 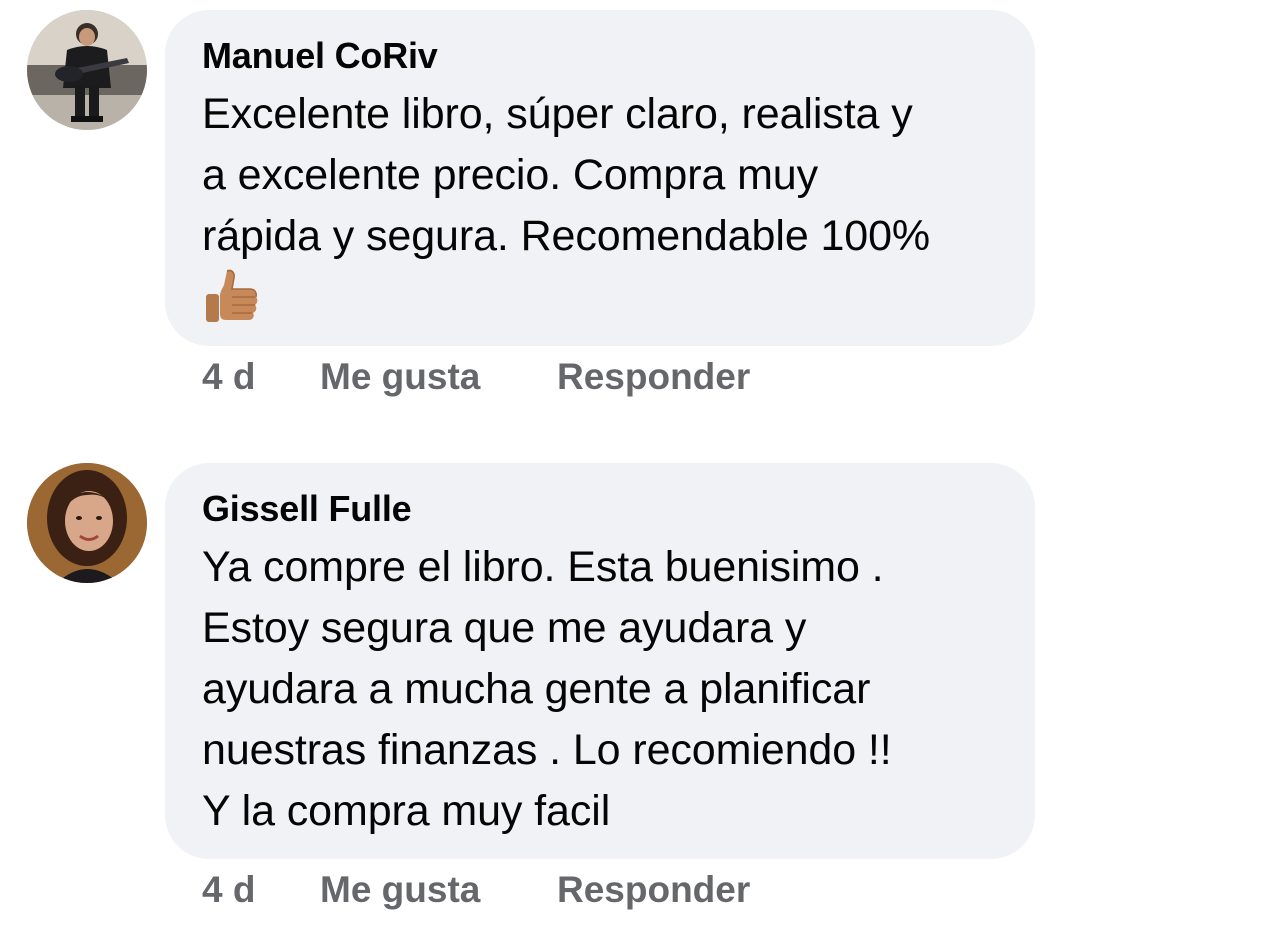 What do you see at coordinates (557, 114) in the screenshot?
I see `comment-text-line: Excelente libro, súper claro, realista y` at bounding box center [557, 114].